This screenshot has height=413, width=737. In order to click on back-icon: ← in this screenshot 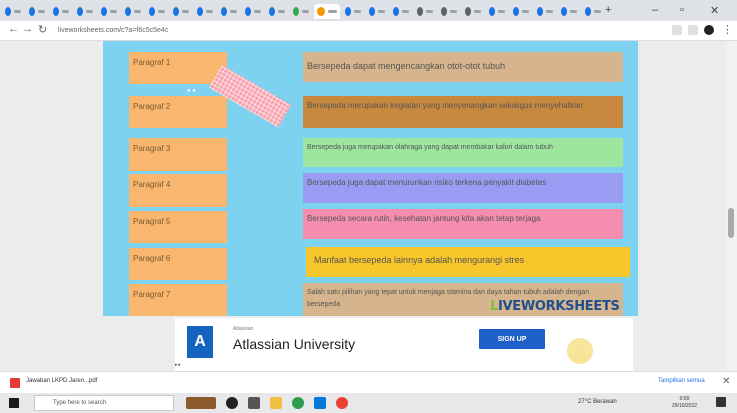, I will do `click(13, 29)`.